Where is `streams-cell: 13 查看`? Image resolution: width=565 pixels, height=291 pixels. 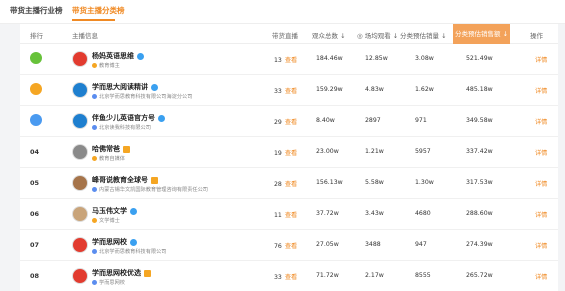
streams-cell: 13 查看 is located at coordinates (286, 60).